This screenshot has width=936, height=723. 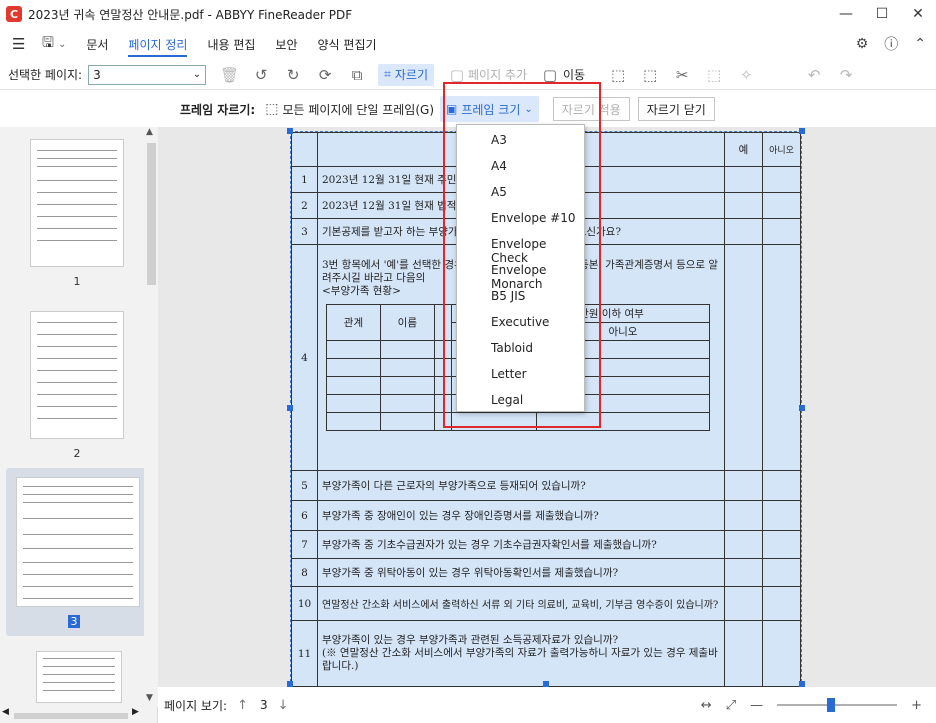 What do you see at coordinates (357, 75) in the screenshot?
I see `copy-page-icon: ⧉` at bounding box center [357, 75].